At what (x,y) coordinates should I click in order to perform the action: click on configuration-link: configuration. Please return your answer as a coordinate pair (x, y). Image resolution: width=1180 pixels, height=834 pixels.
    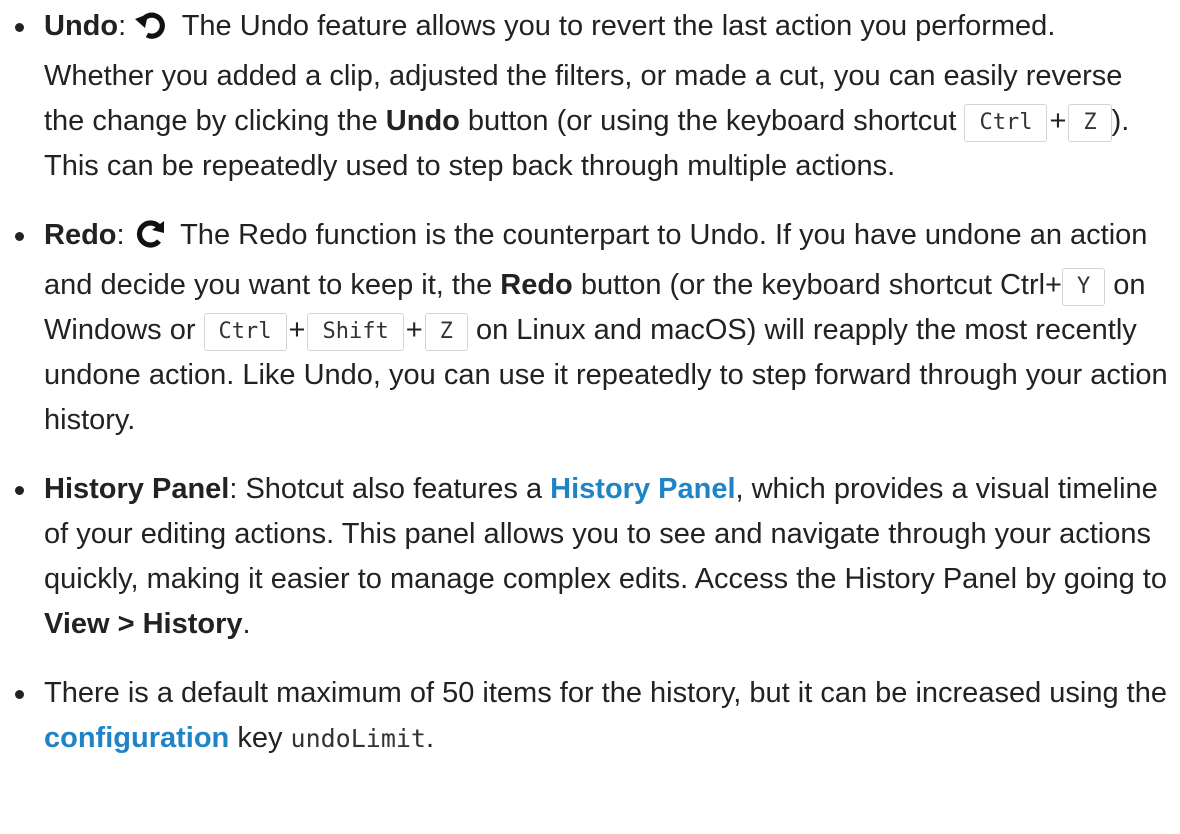
    Looking at the image, I should click on (136, 738).